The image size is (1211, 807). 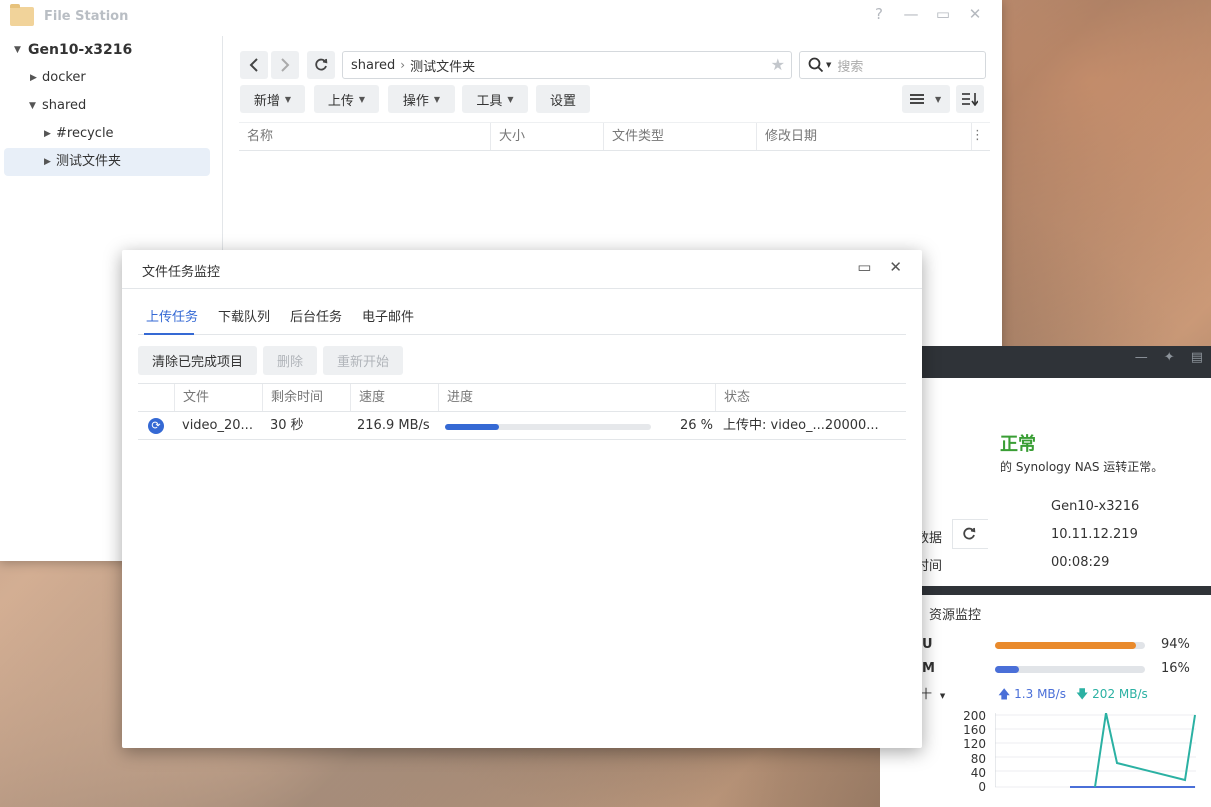 What do you see at coordinates (696, 425) in the screenshot?
I see `task-progress-label: 26 %` at bounding box center [696, 425].